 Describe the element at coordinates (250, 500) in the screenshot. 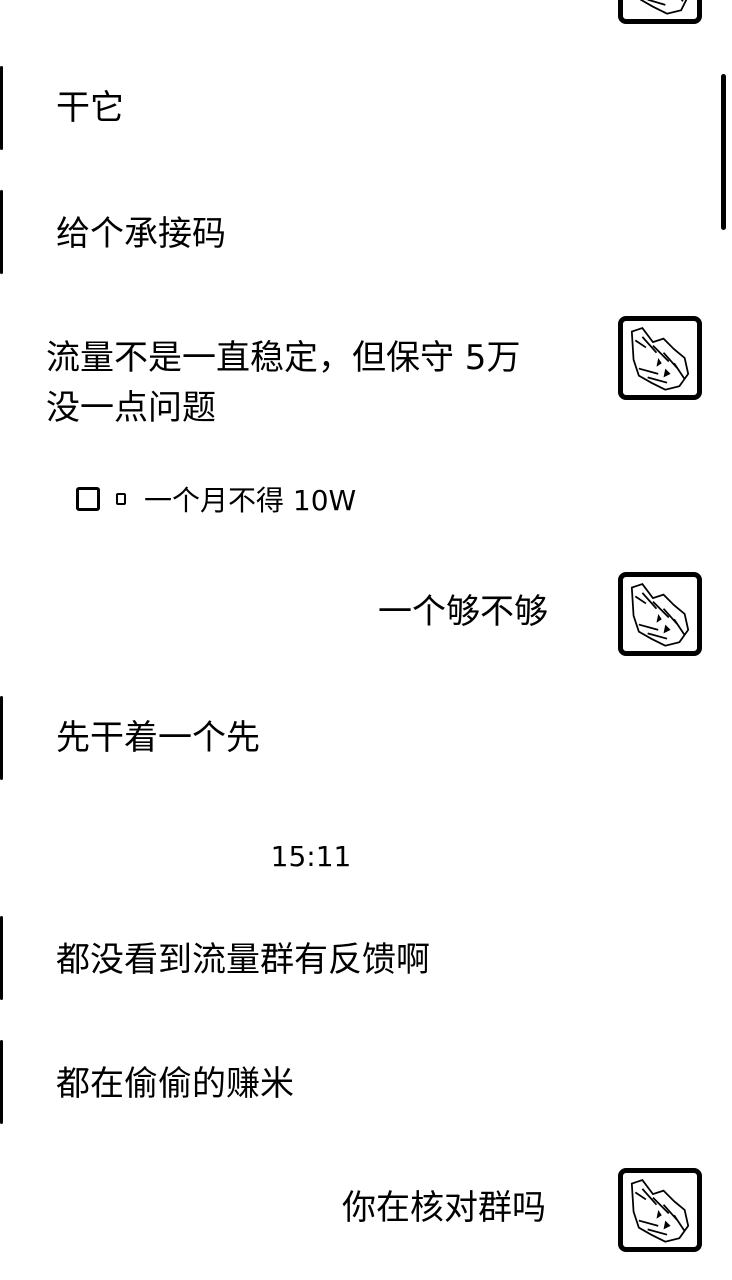

I see `quoted-reply-text: 一个月不得 10W` at that location.